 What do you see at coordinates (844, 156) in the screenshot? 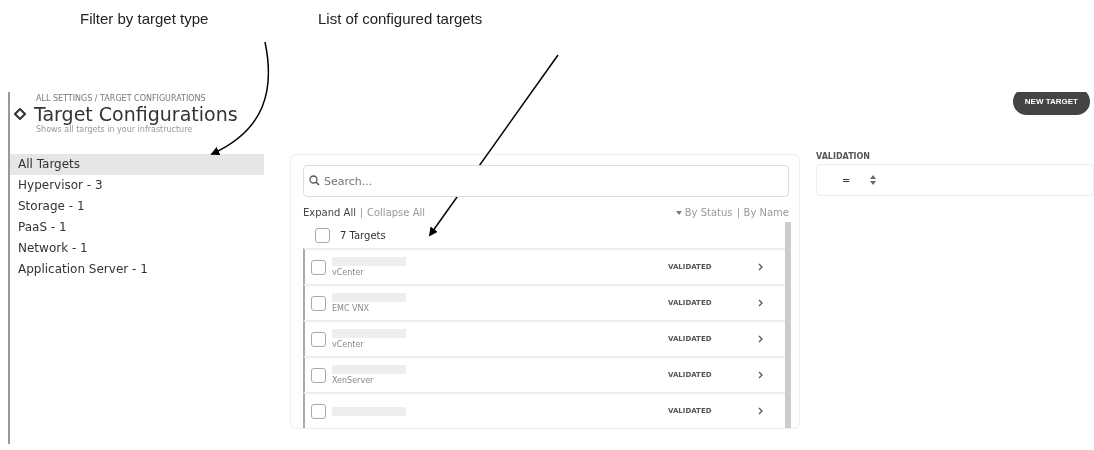
I see `validation-label: VALIDATION` at bounding box center [844, 156].